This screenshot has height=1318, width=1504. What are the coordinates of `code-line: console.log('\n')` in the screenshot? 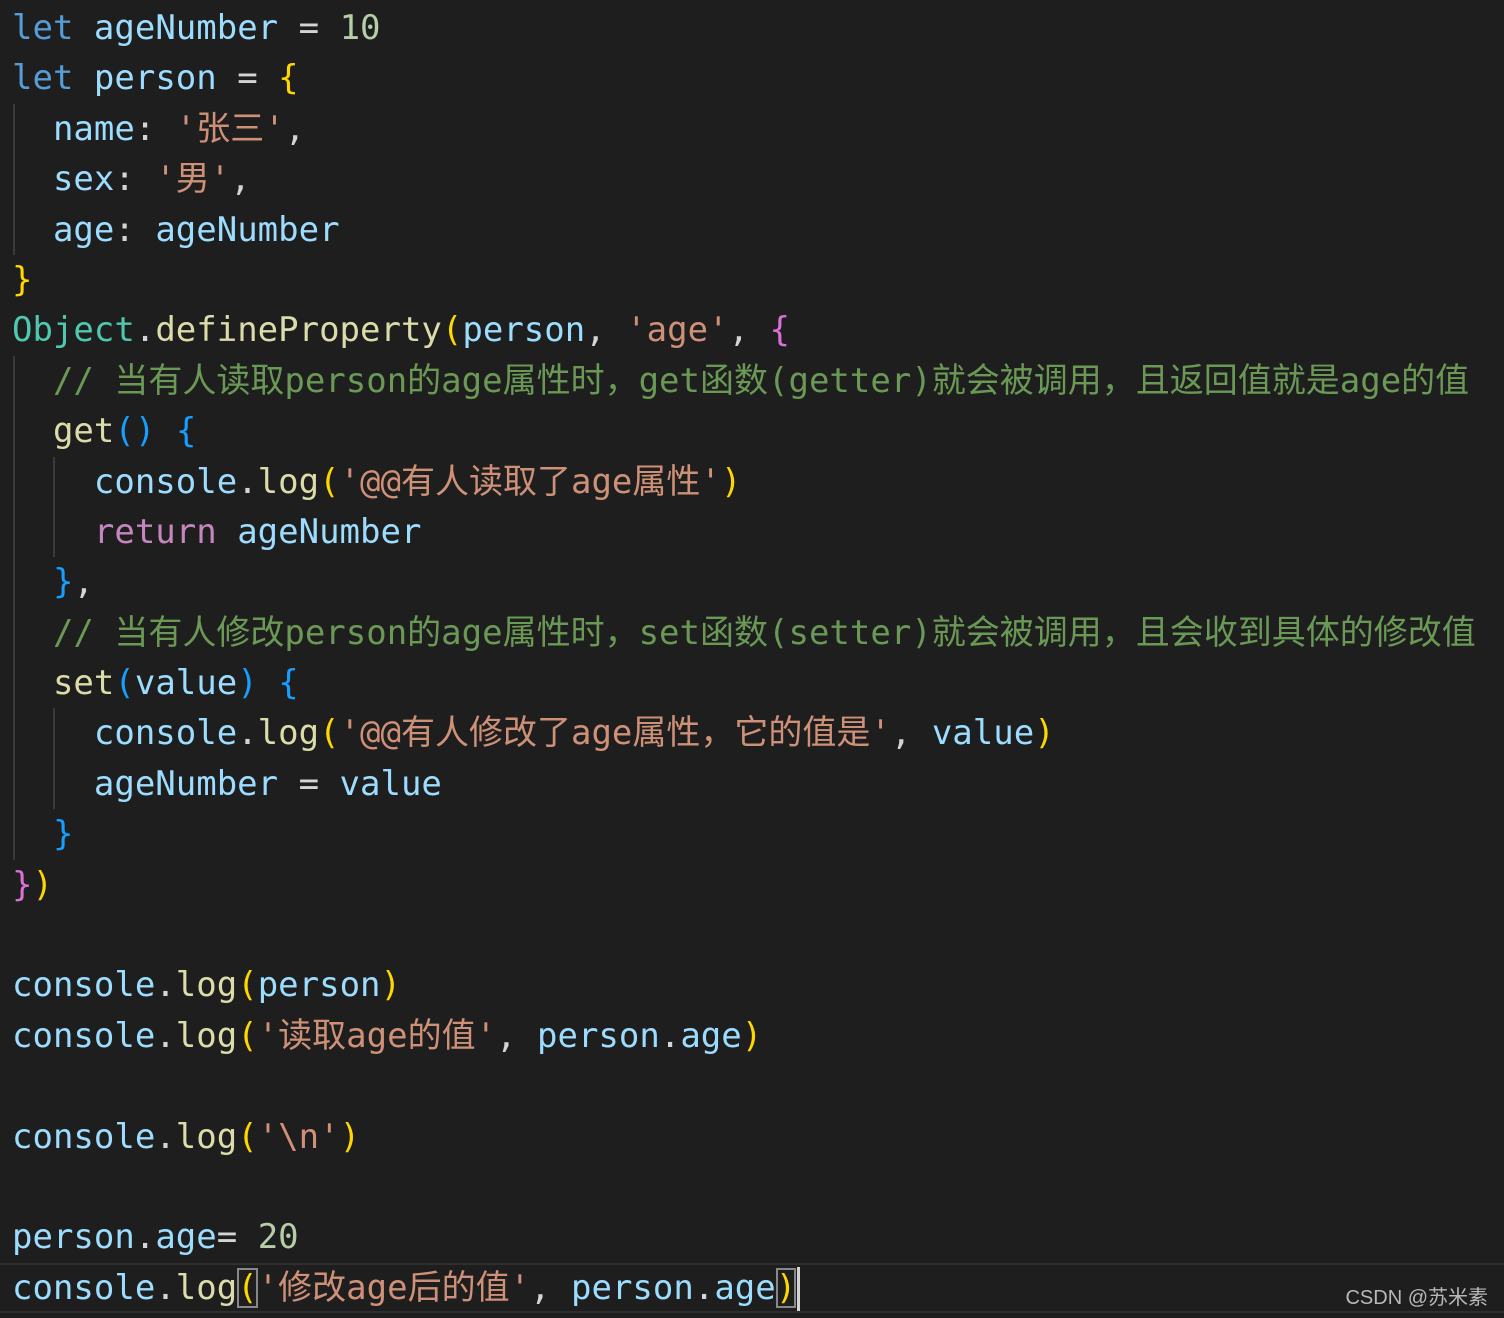 It's located at (758, 1137).